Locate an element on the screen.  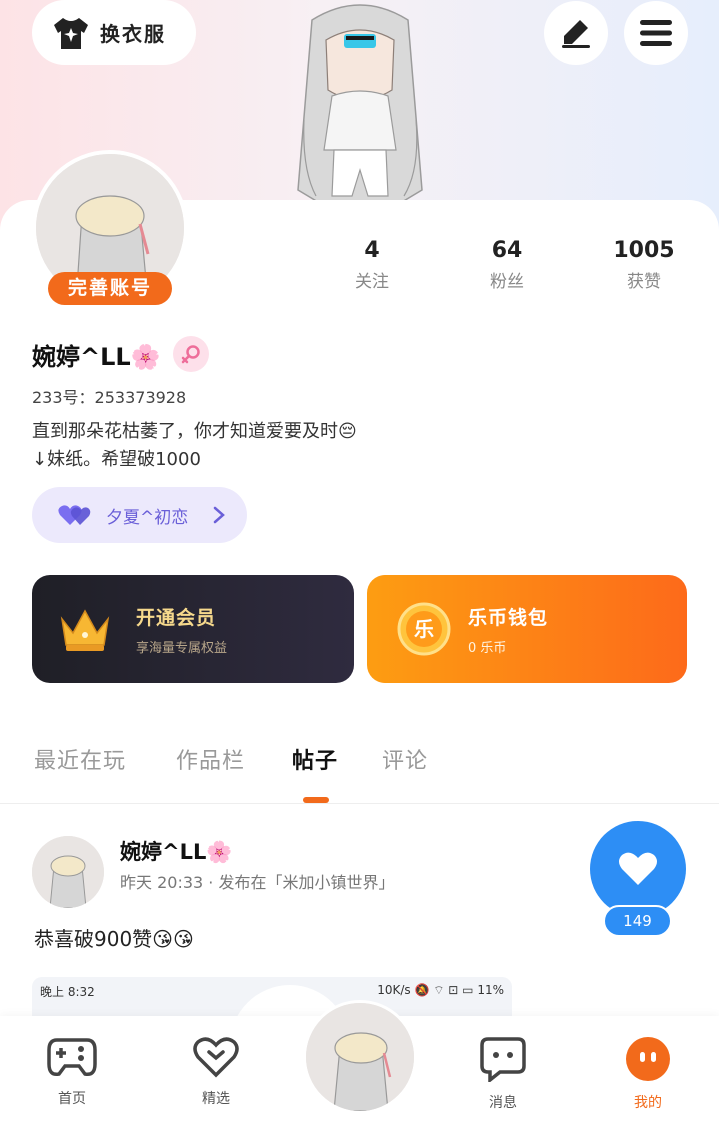
vip-subtitle: 享海量专属权益 is located at coordinates (182, 648).